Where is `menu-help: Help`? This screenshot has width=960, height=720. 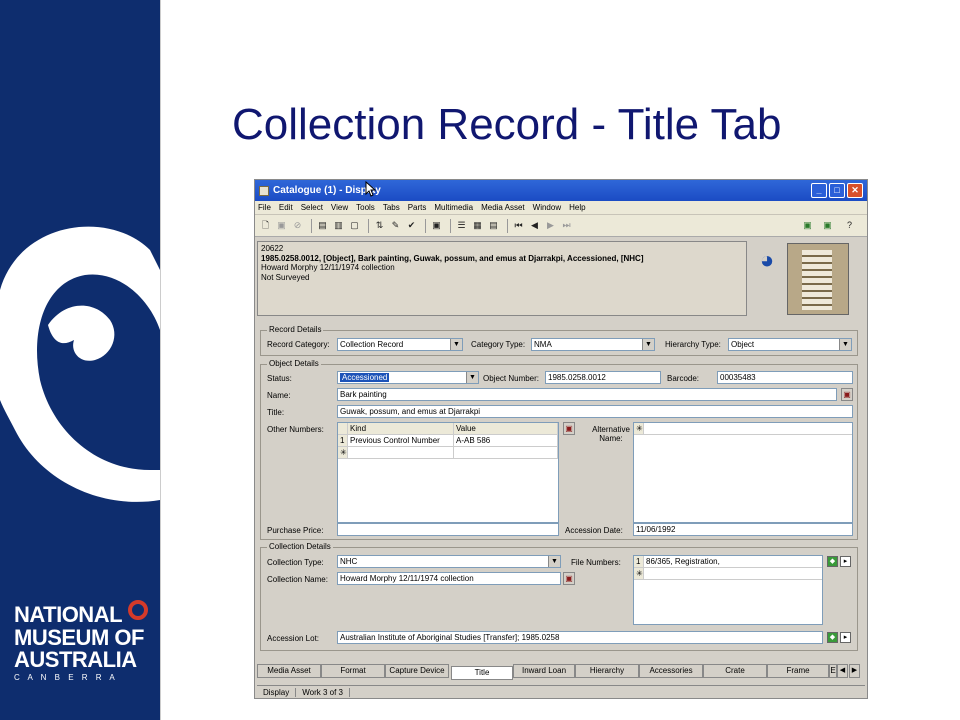
menu-help: Help is located at coordinates (577, 207).